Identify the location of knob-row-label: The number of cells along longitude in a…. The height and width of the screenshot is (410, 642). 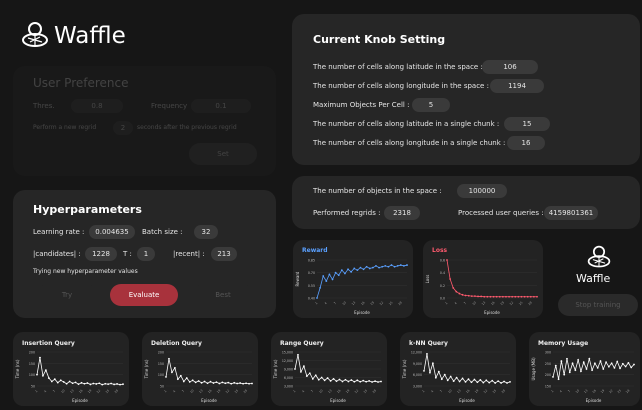
(409, 143).